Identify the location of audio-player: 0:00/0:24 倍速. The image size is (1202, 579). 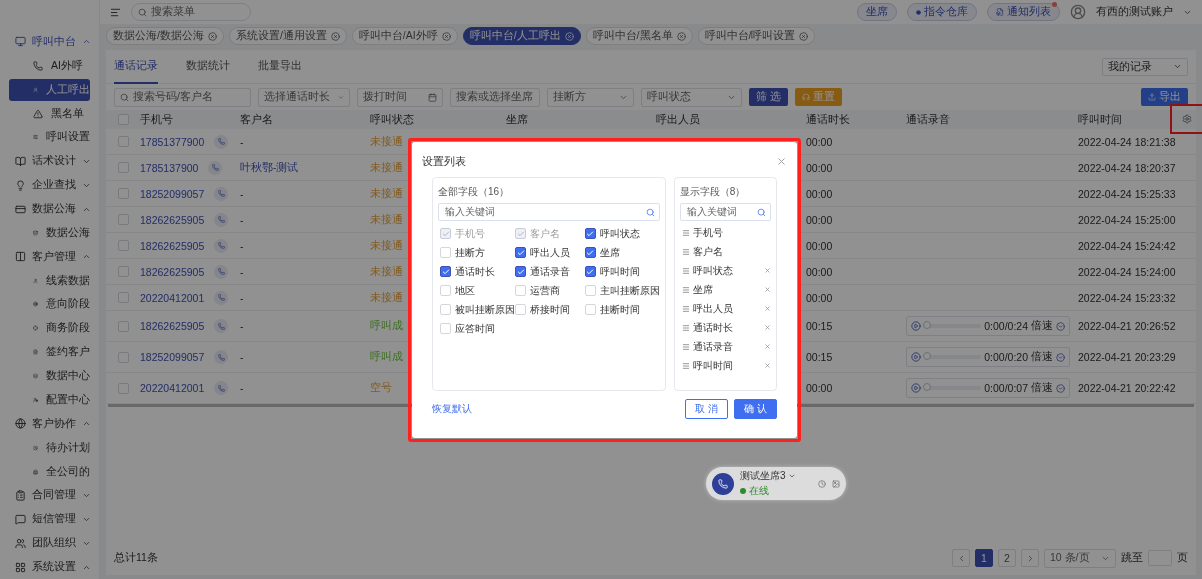
(988, 326).